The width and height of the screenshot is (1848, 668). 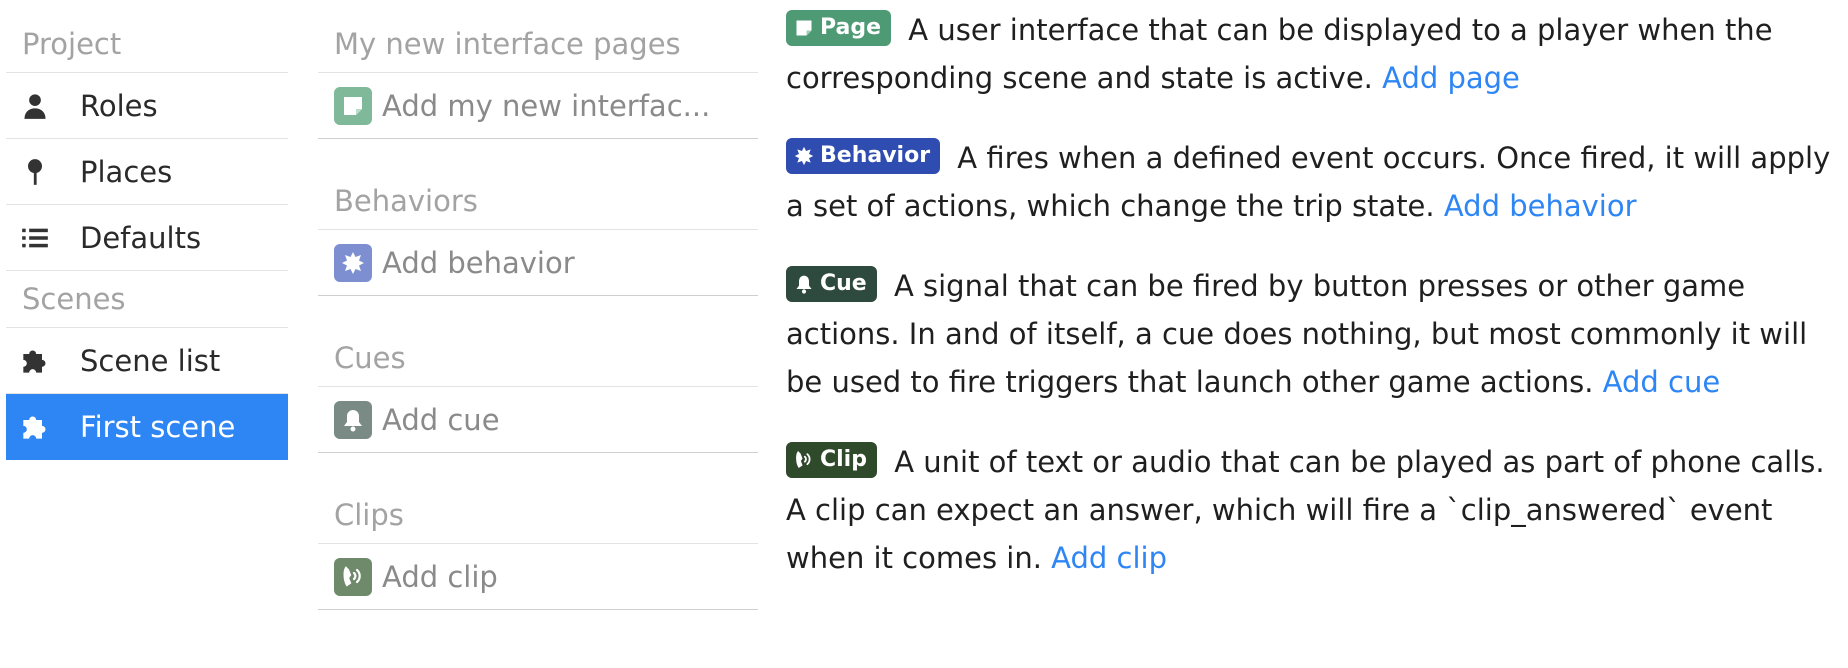 I want to click on sidebar-item-roles: Roles, so click(x=147, y=106).